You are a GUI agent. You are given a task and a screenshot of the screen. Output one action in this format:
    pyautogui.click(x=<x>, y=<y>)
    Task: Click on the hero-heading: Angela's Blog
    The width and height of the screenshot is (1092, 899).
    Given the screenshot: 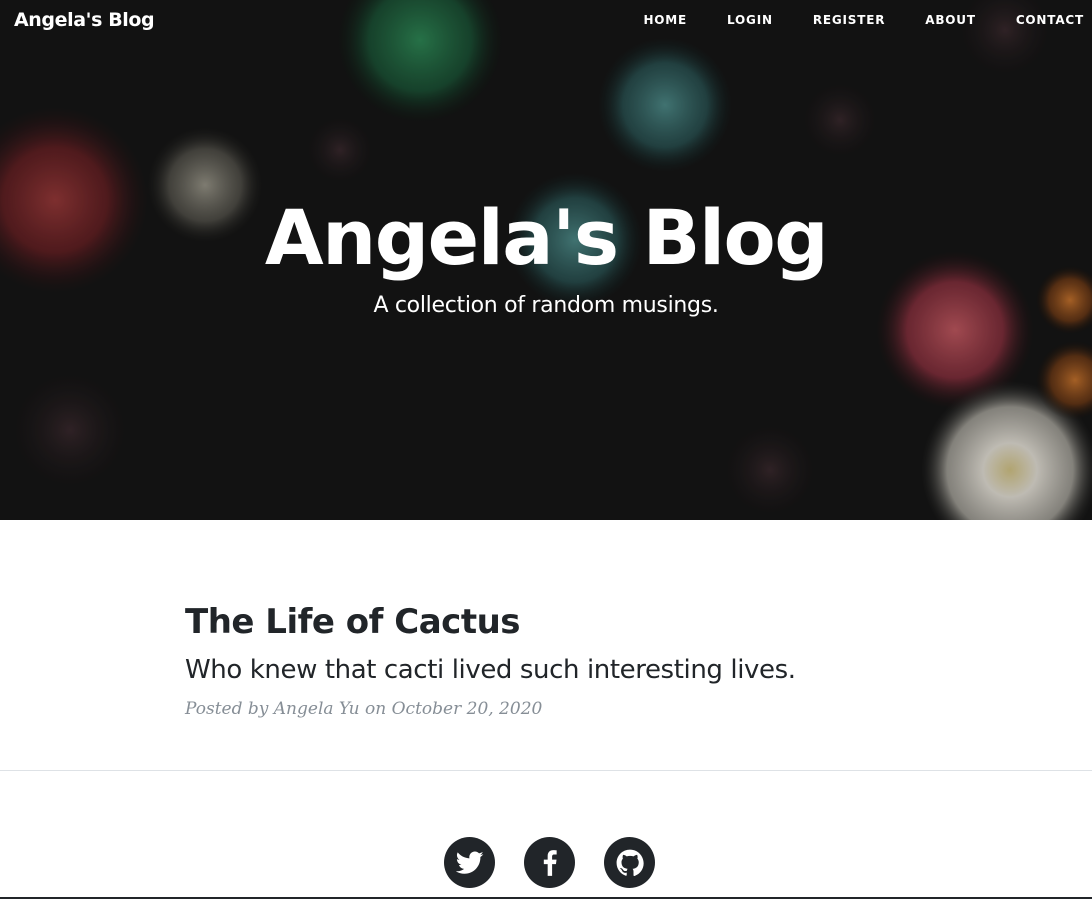 What is the action you would take?
    pyautogui.click(x=546, y=237)
    